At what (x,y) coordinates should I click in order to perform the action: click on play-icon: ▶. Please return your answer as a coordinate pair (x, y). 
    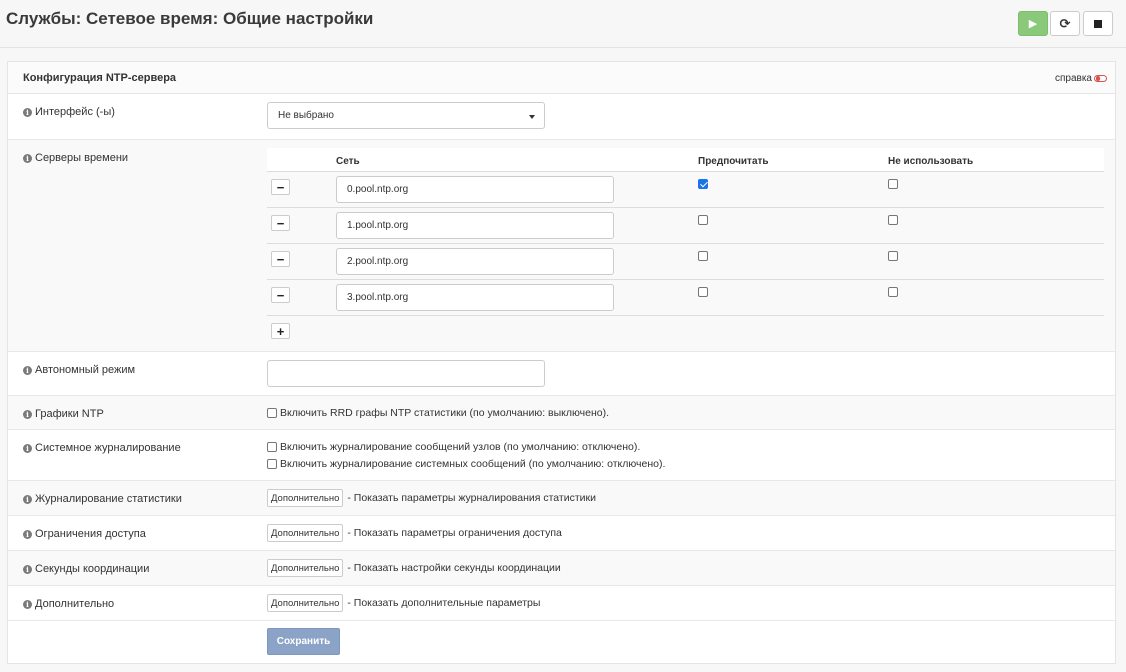
    Looking at the image, I should click on (1033, 24).